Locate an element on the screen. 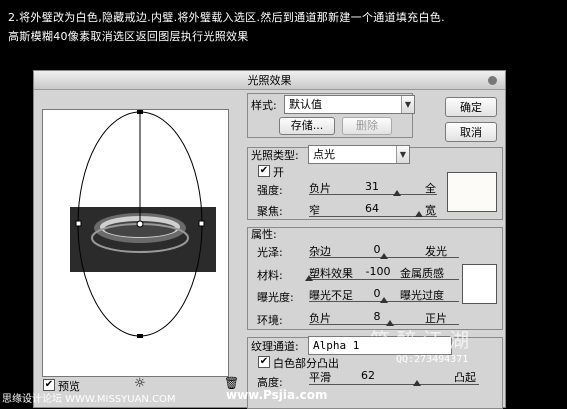 The width and height of the screenshot is (567, 409). handle-top is located at coordinates (140, 112).